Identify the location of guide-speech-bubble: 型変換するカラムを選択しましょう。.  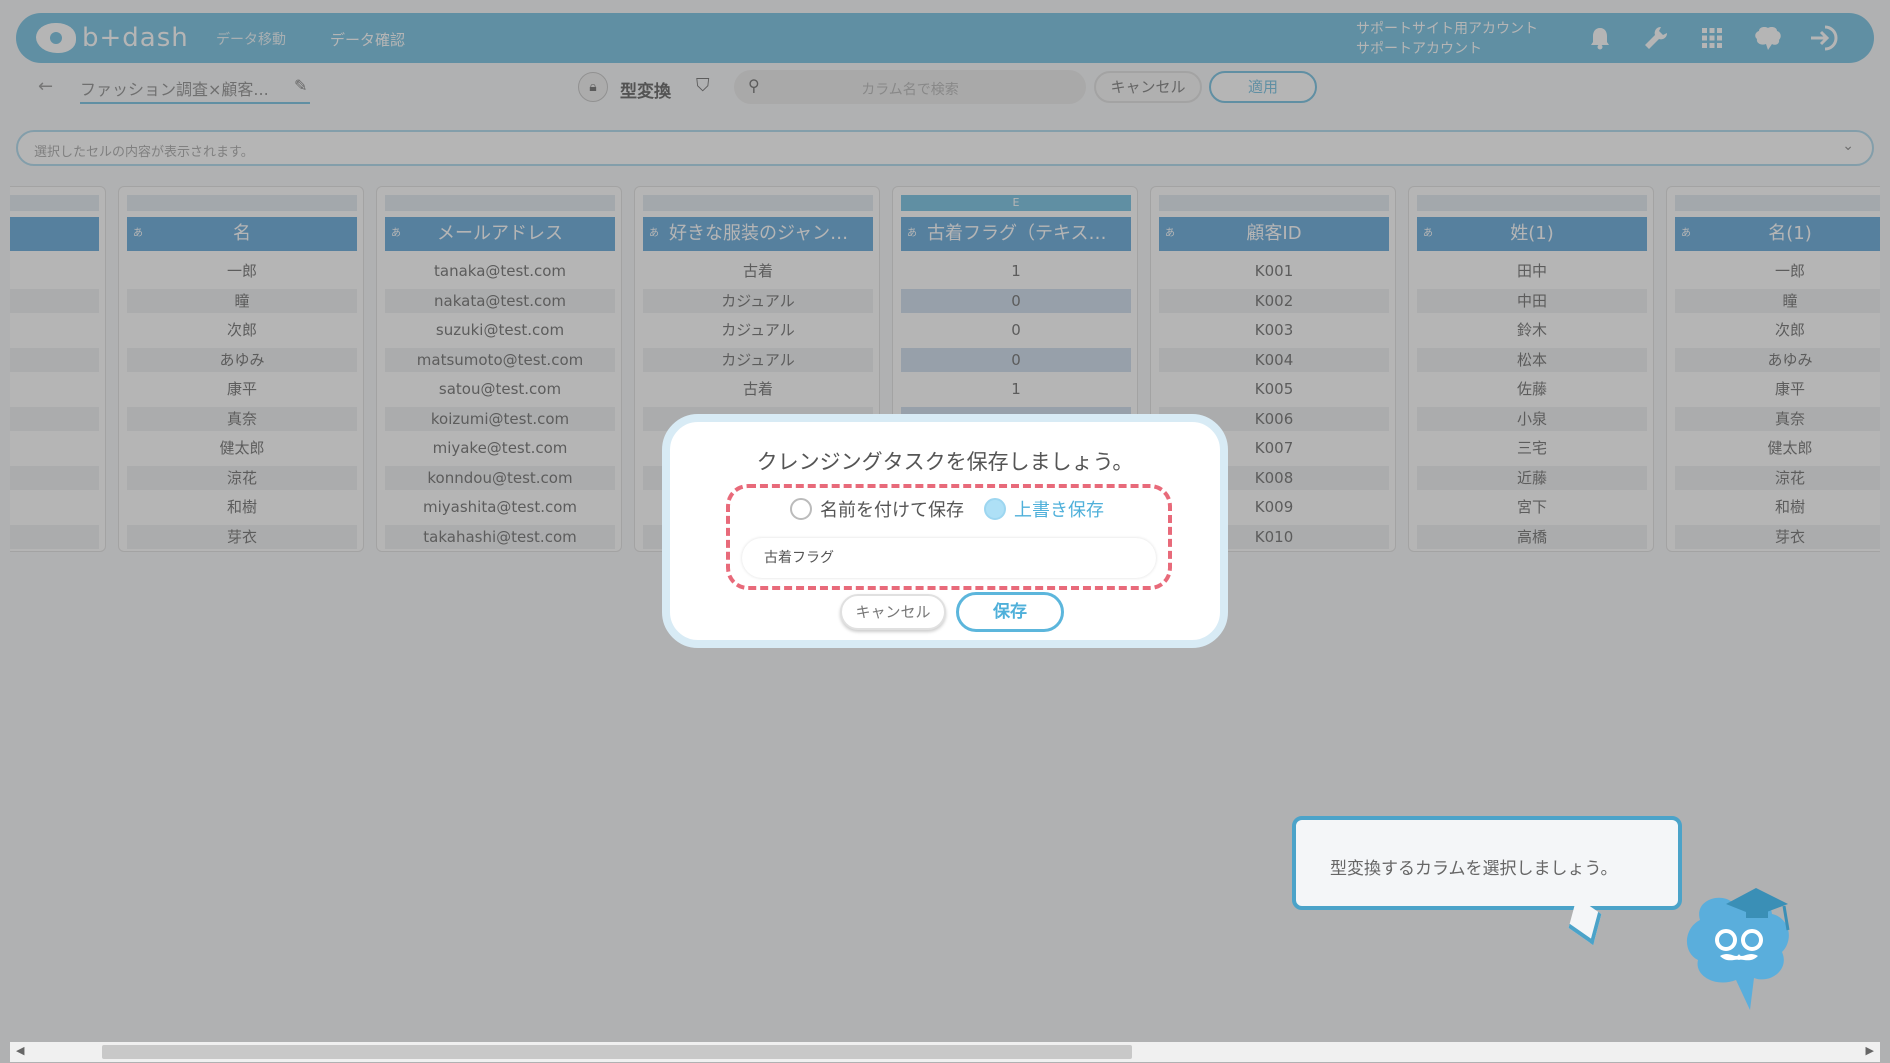
(1487, 881).